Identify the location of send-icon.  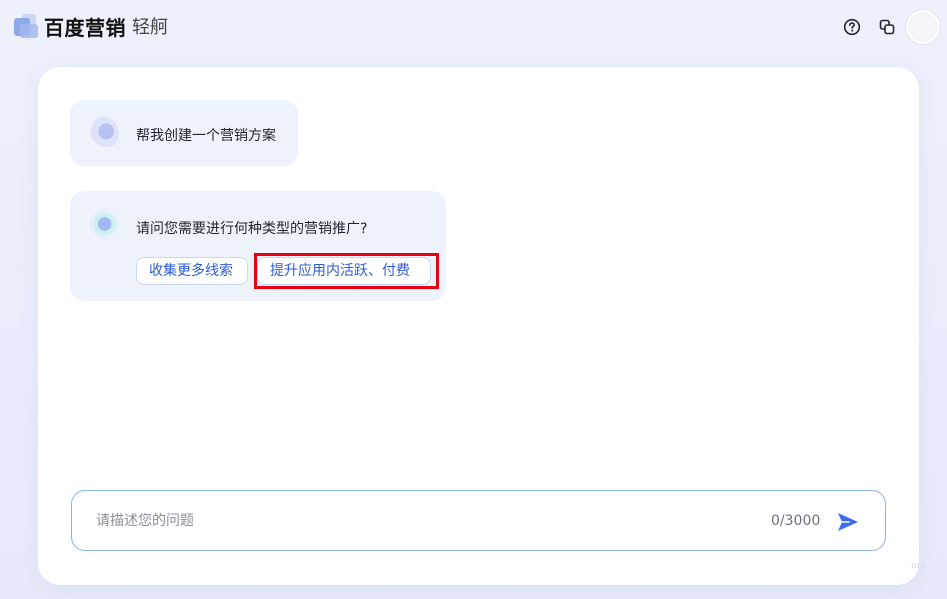
(848, 522).